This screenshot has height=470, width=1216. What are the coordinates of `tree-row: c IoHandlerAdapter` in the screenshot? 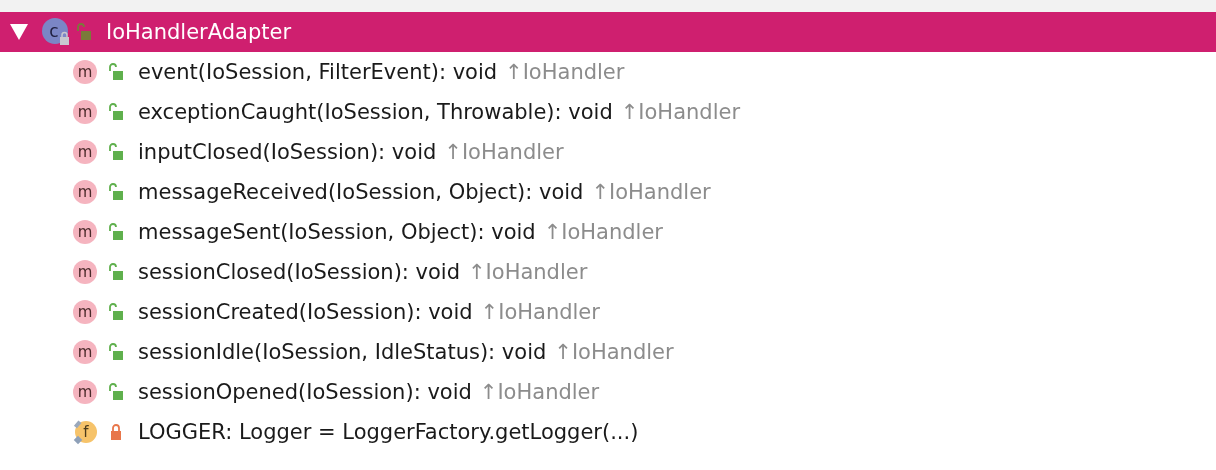 It's located at (608, 32).